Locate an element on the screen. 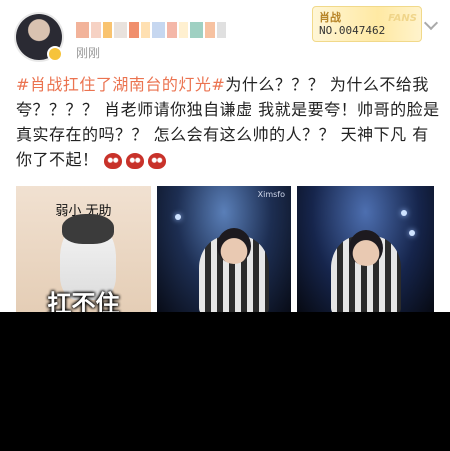 The height and width of the screenshot is (451, 450). fan-badge-name: 肖战 is located at coordinates (330, 17).